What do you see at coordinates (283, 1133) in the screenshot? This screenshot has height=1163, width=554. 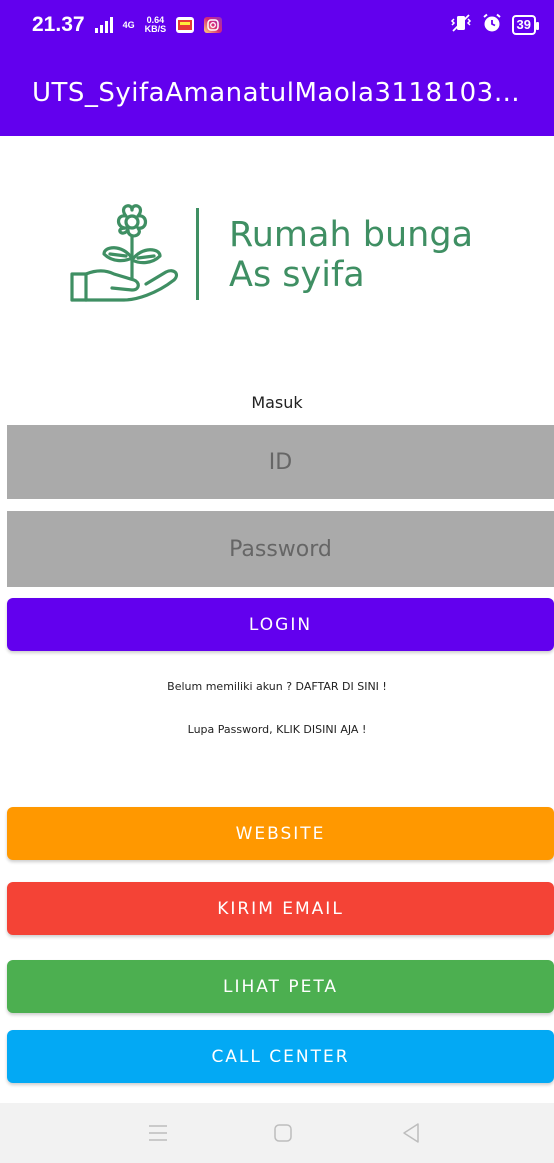 I see `home-icon` at bounding box center [283, 1133].